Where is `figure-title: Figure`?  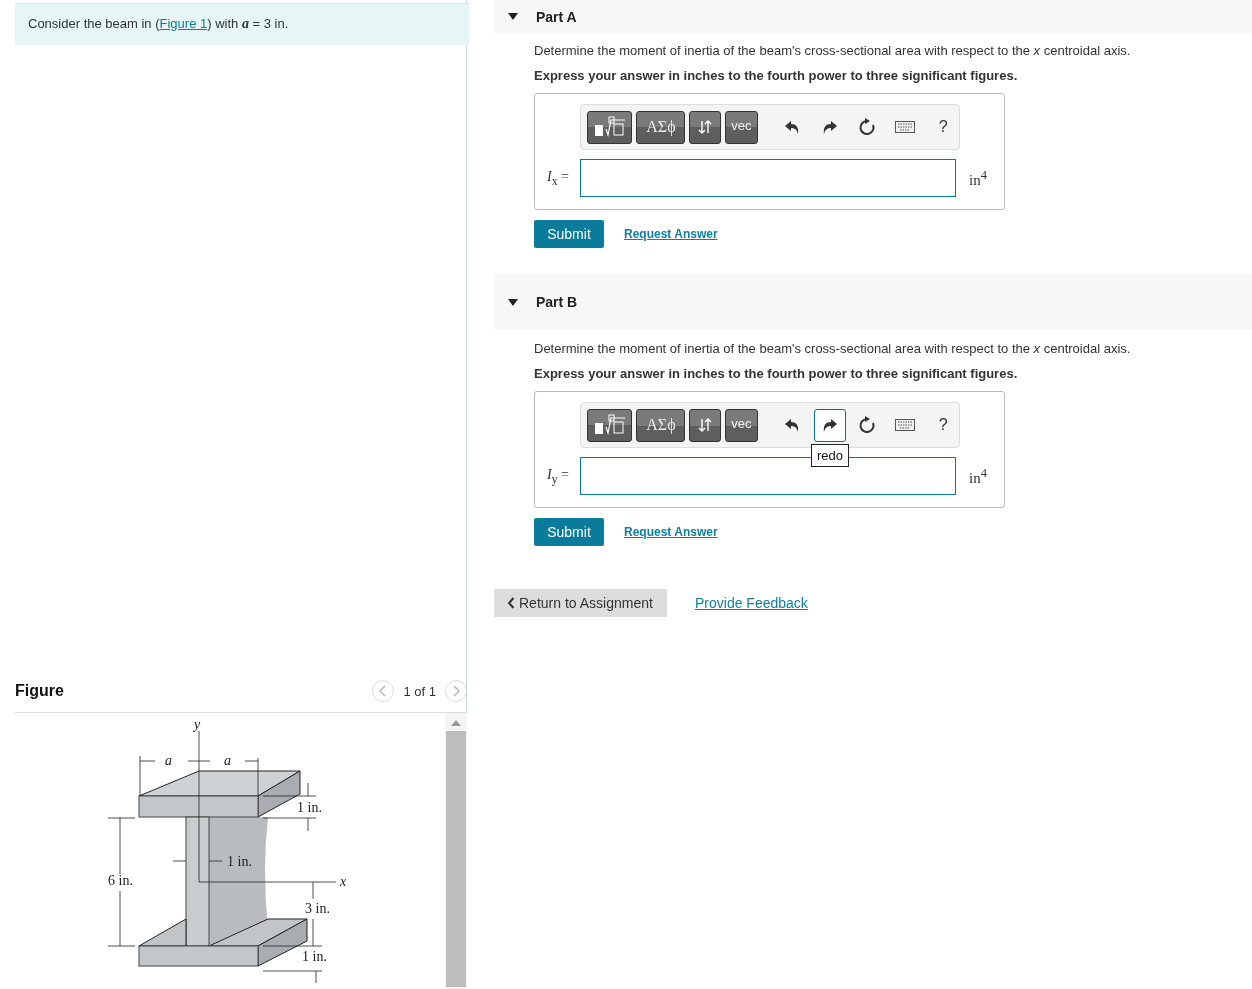 figure-title: Figure is located at coordinates (40, 691).